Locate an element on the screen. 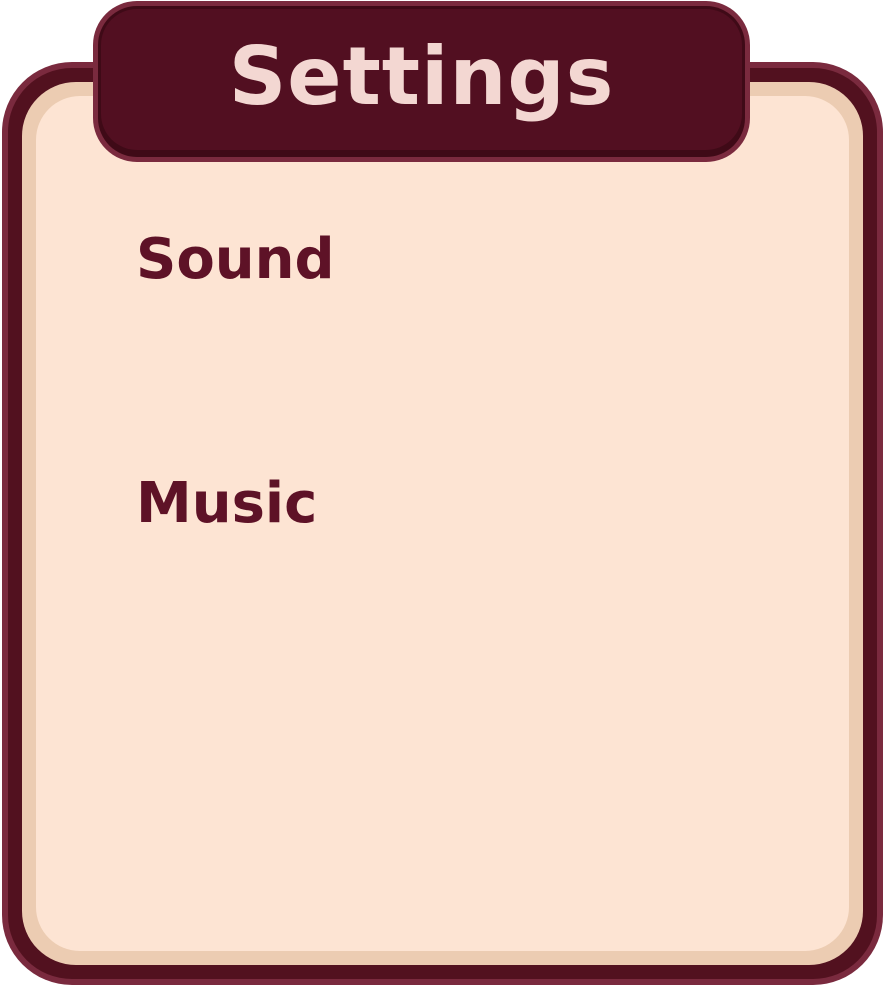  title-tab: Settings is located at coordinates (421, 81).